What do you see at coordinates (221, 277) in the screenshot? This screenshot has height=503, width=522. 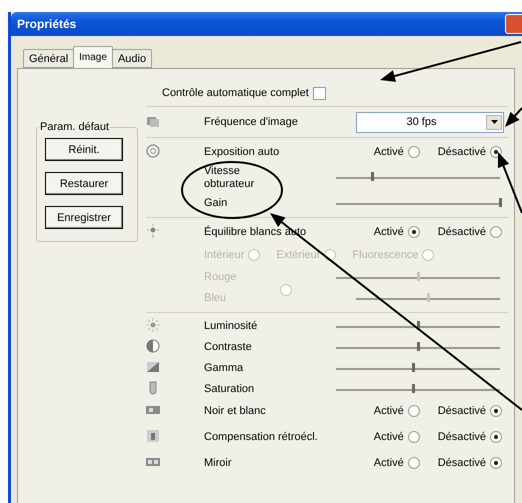 I see `setting-label: Rouge` at bounding box center [221, 277].